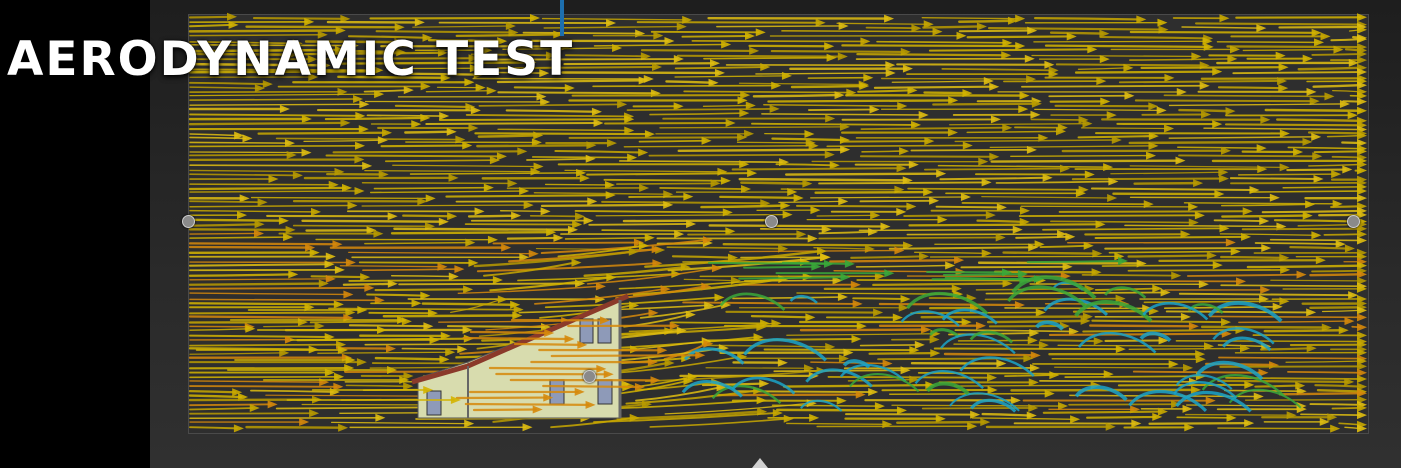 Image resolution: width=1401 pixels, height=468 pixels. What do you see at coordinates (1353, 221) in the screenshot?
I see `domain-handle-right` at bounding box center [1353, 221].